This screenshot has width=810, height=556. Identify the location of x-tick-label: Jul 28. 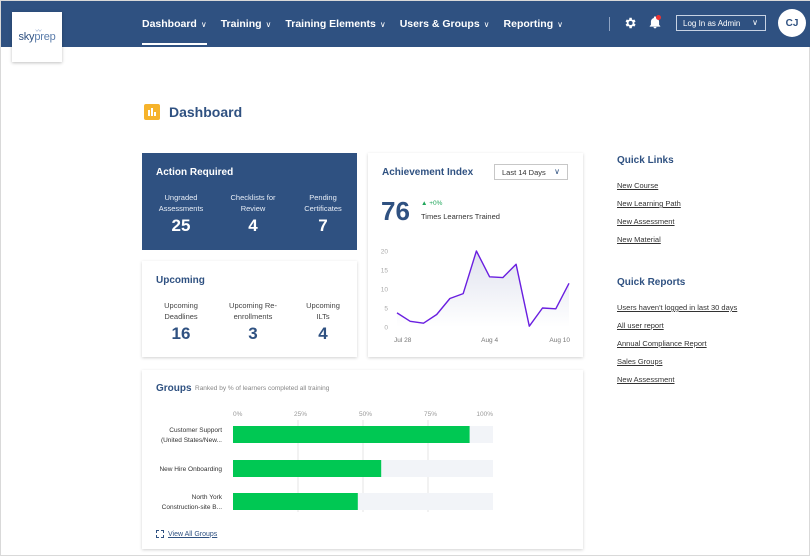
(403, 340).